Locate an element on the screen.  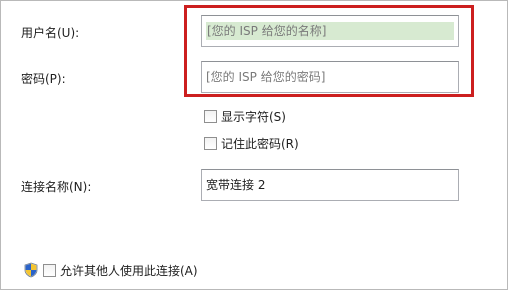
connection-name-label: 连接名称(N): is located at coordinates (56, 187).